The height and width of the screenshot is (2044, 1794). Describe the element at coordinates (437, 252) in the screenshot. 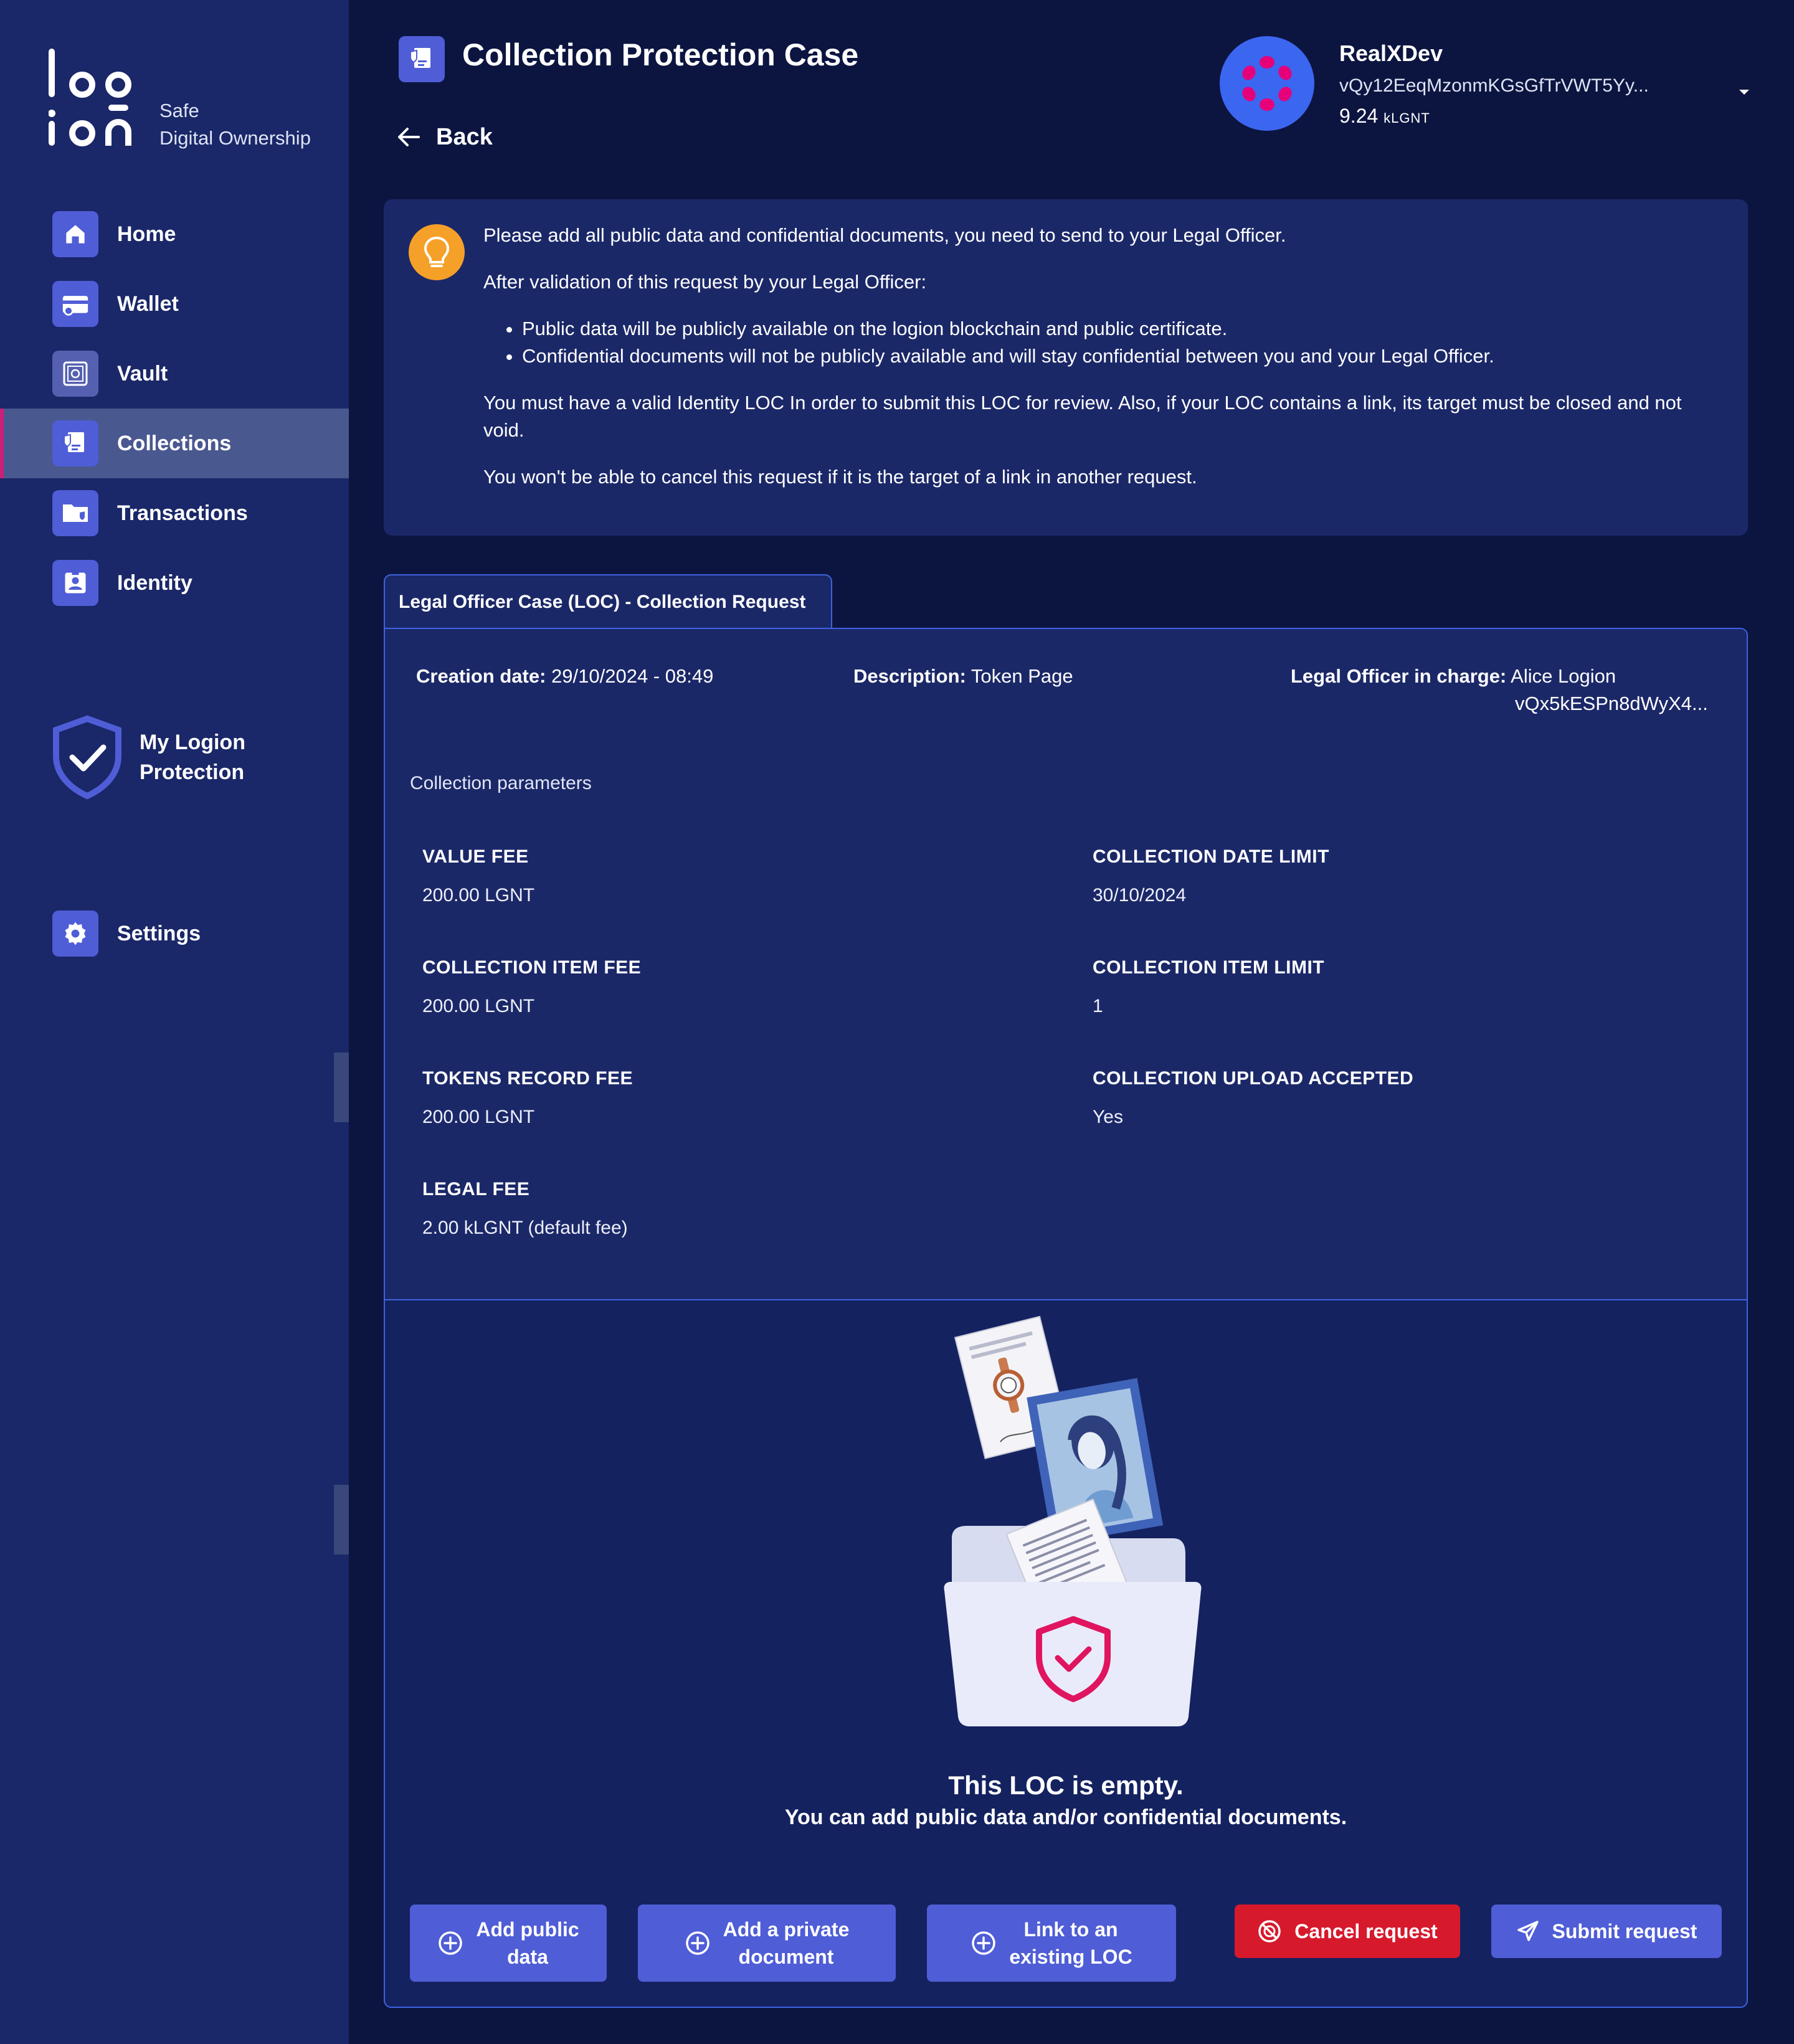

I see `lightbulb-icon` at that location.